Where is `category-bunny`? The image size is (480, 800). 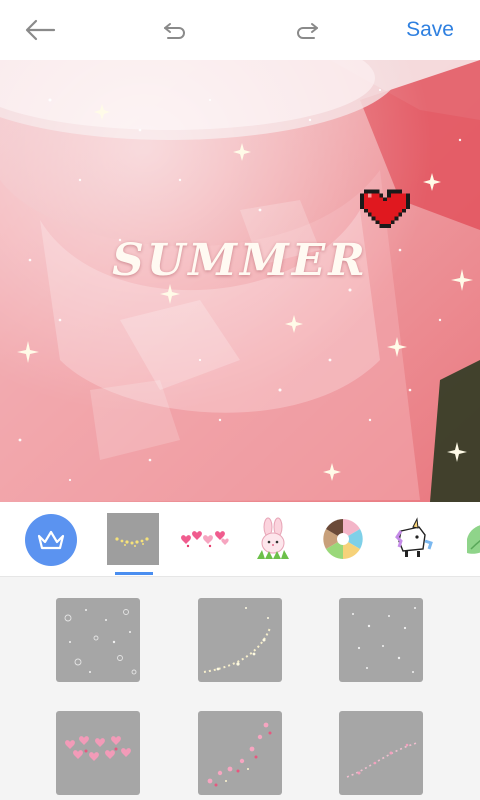
category-bunny is located at coordinates (273, 539).